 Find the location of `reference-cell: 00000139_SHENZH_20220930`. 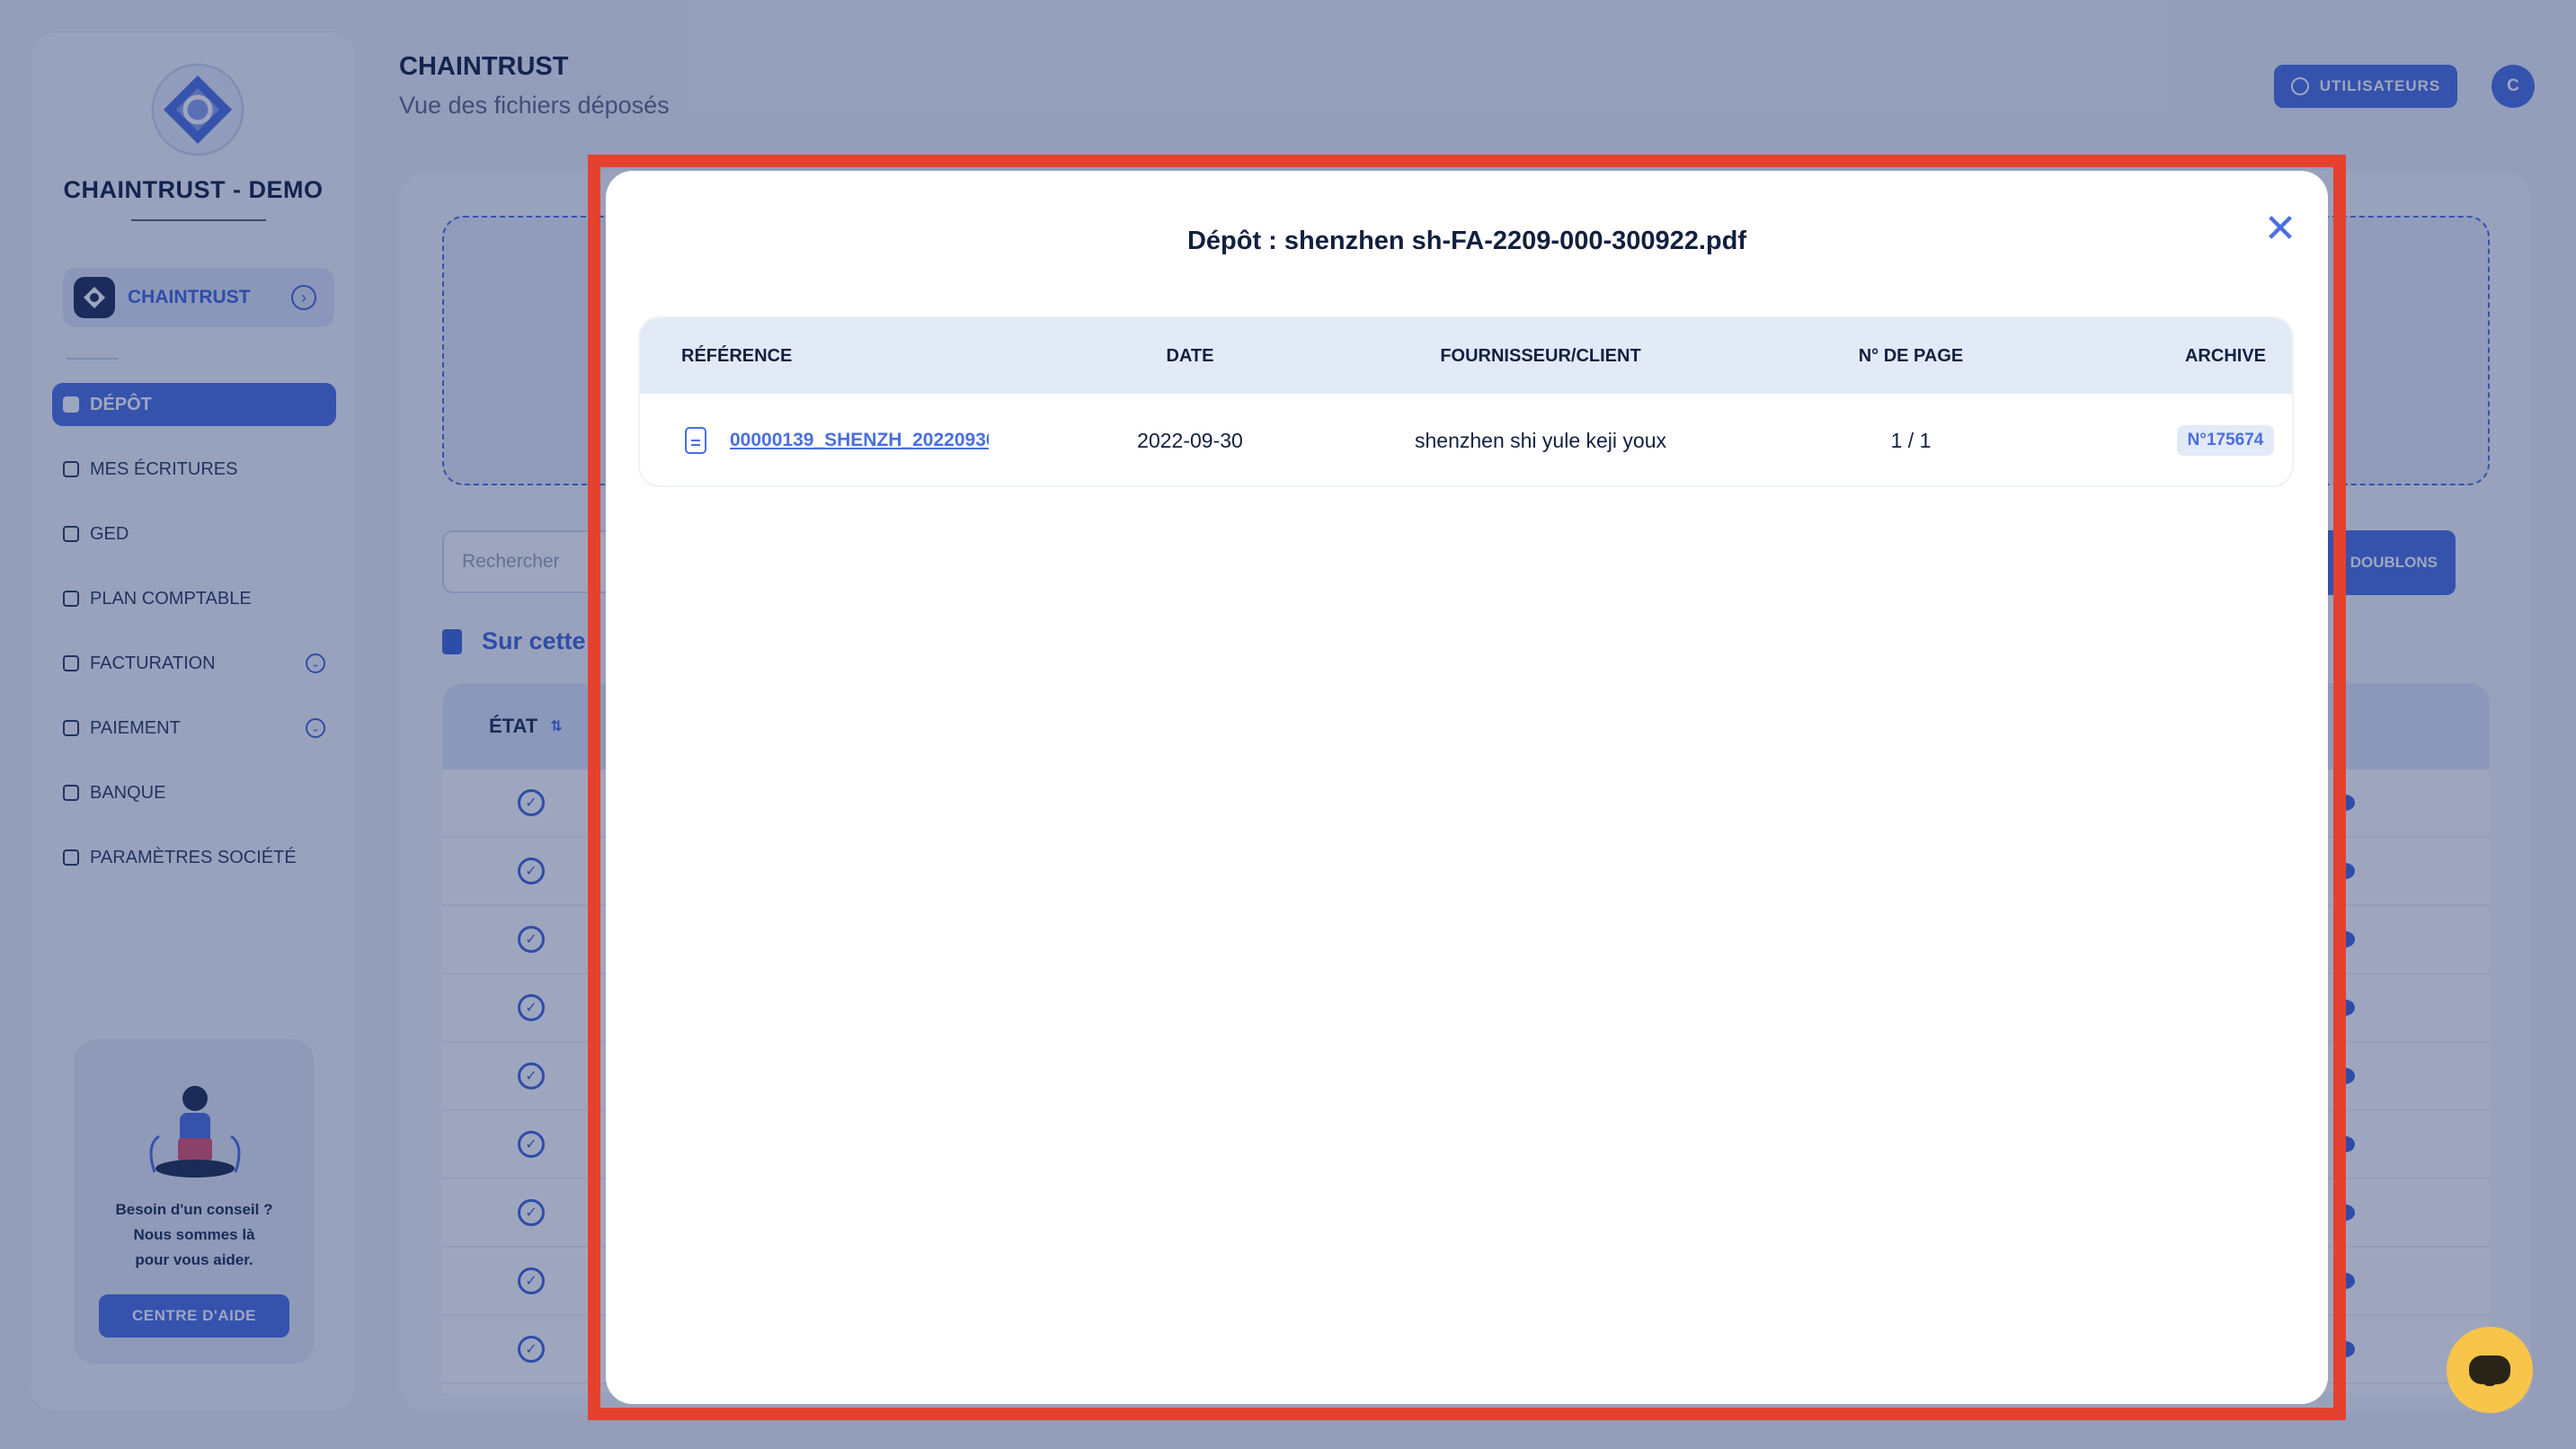

reference-cell: 00000139_SHENZH_20220930 is located at coordinates (837, 440).